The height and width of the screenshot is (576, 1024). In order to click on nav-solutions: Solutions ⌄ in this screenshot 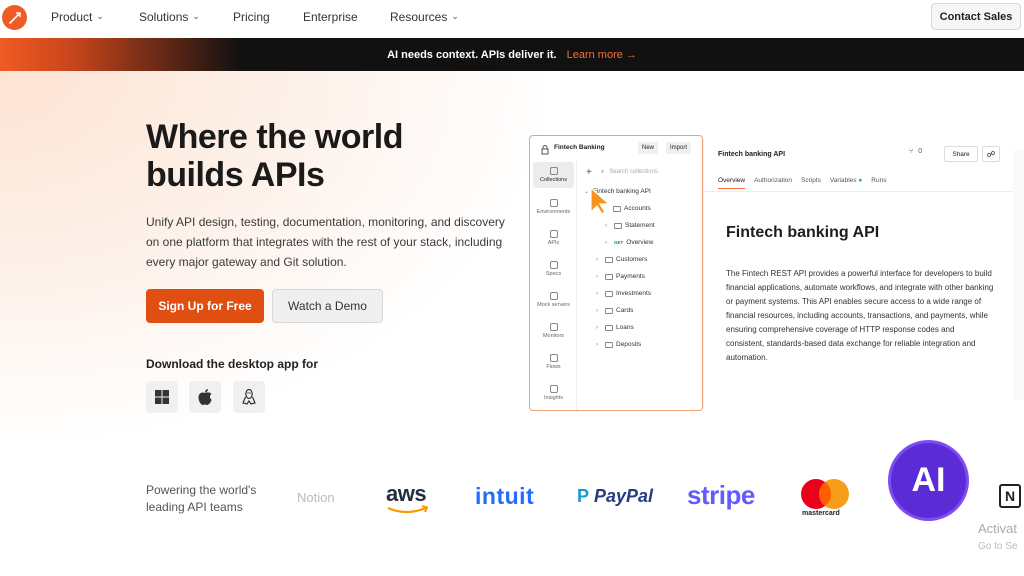, I will do `click(169, 17)`.